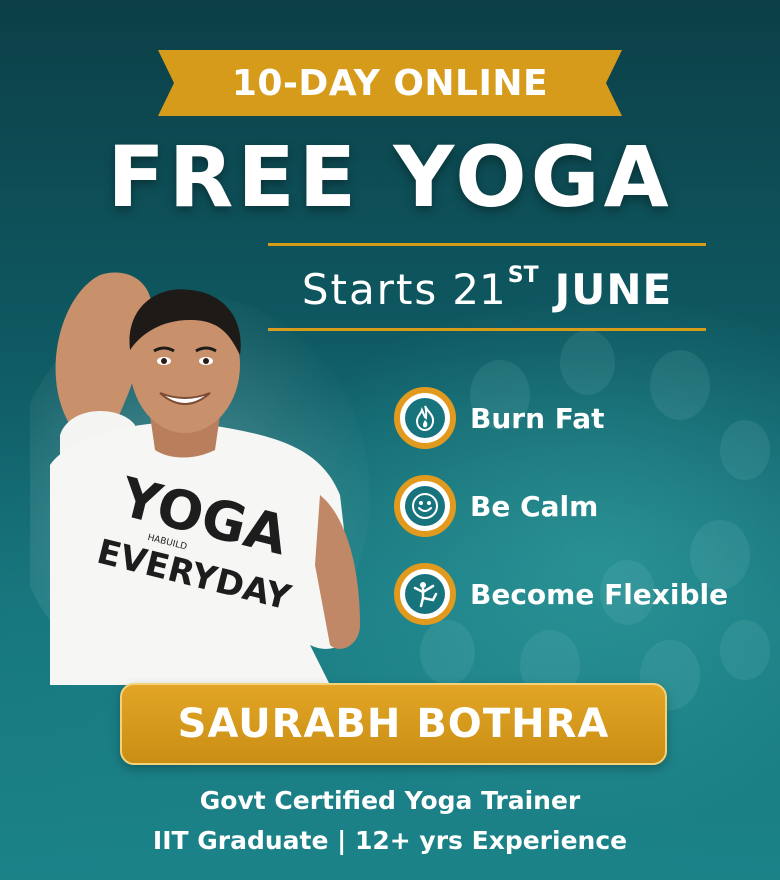 The image size is (780, 880). I want to click on duration-ribbon: 10-DAY ONLINE, so click(390, 83).